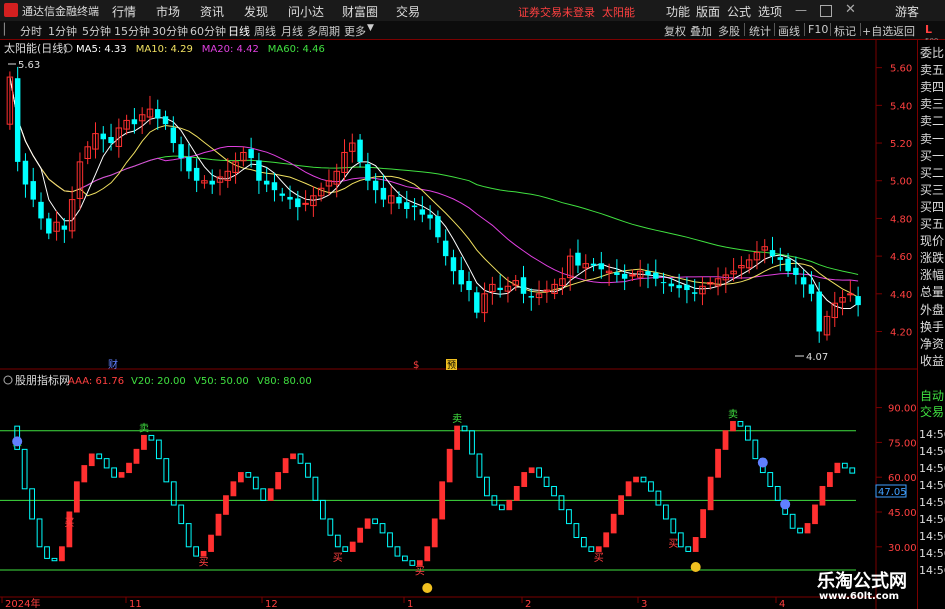  Describe the element at coordinates (774, 29) in the screenshot. I see `toolbar-divider` at that location.